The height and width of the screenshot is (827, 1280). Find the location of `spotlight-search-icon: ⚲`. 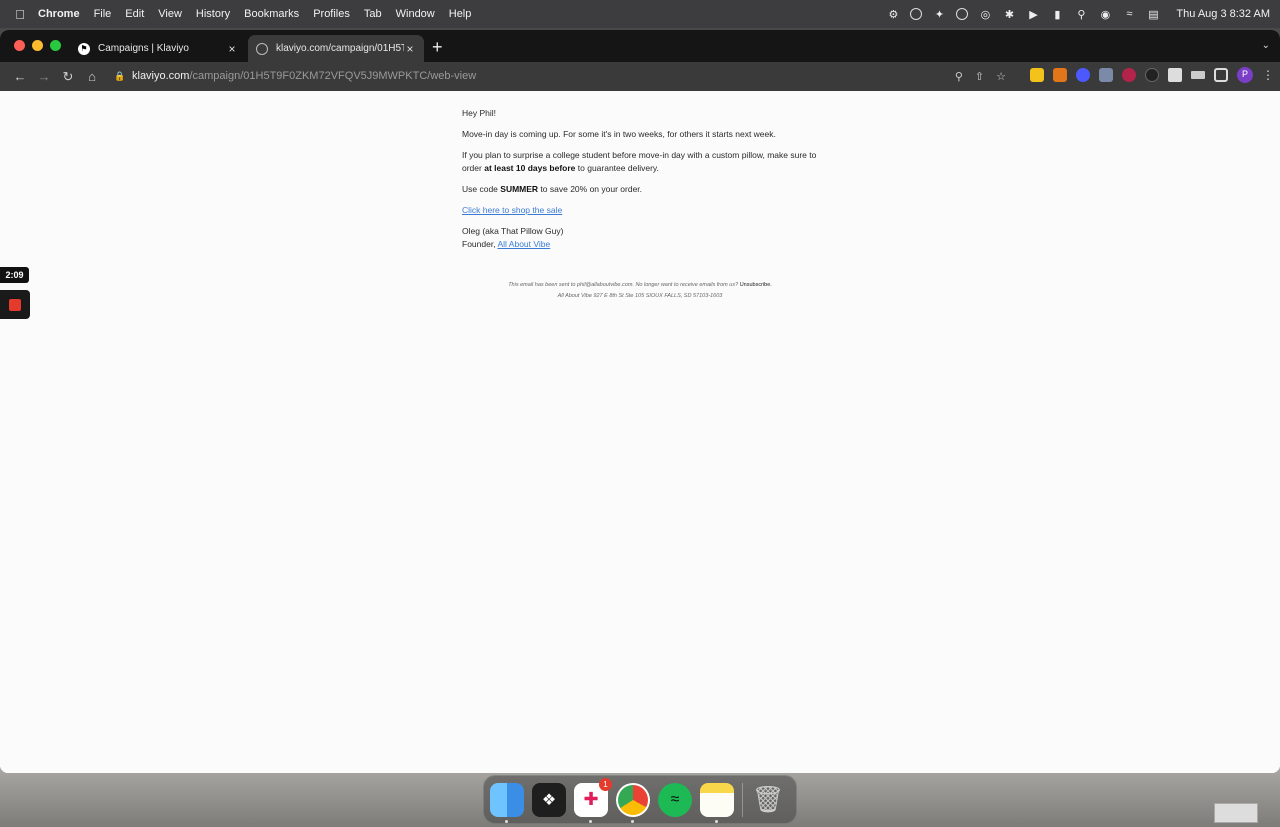

spotlight-search-icon: ⚲ is located at coordinates (1081, 14).